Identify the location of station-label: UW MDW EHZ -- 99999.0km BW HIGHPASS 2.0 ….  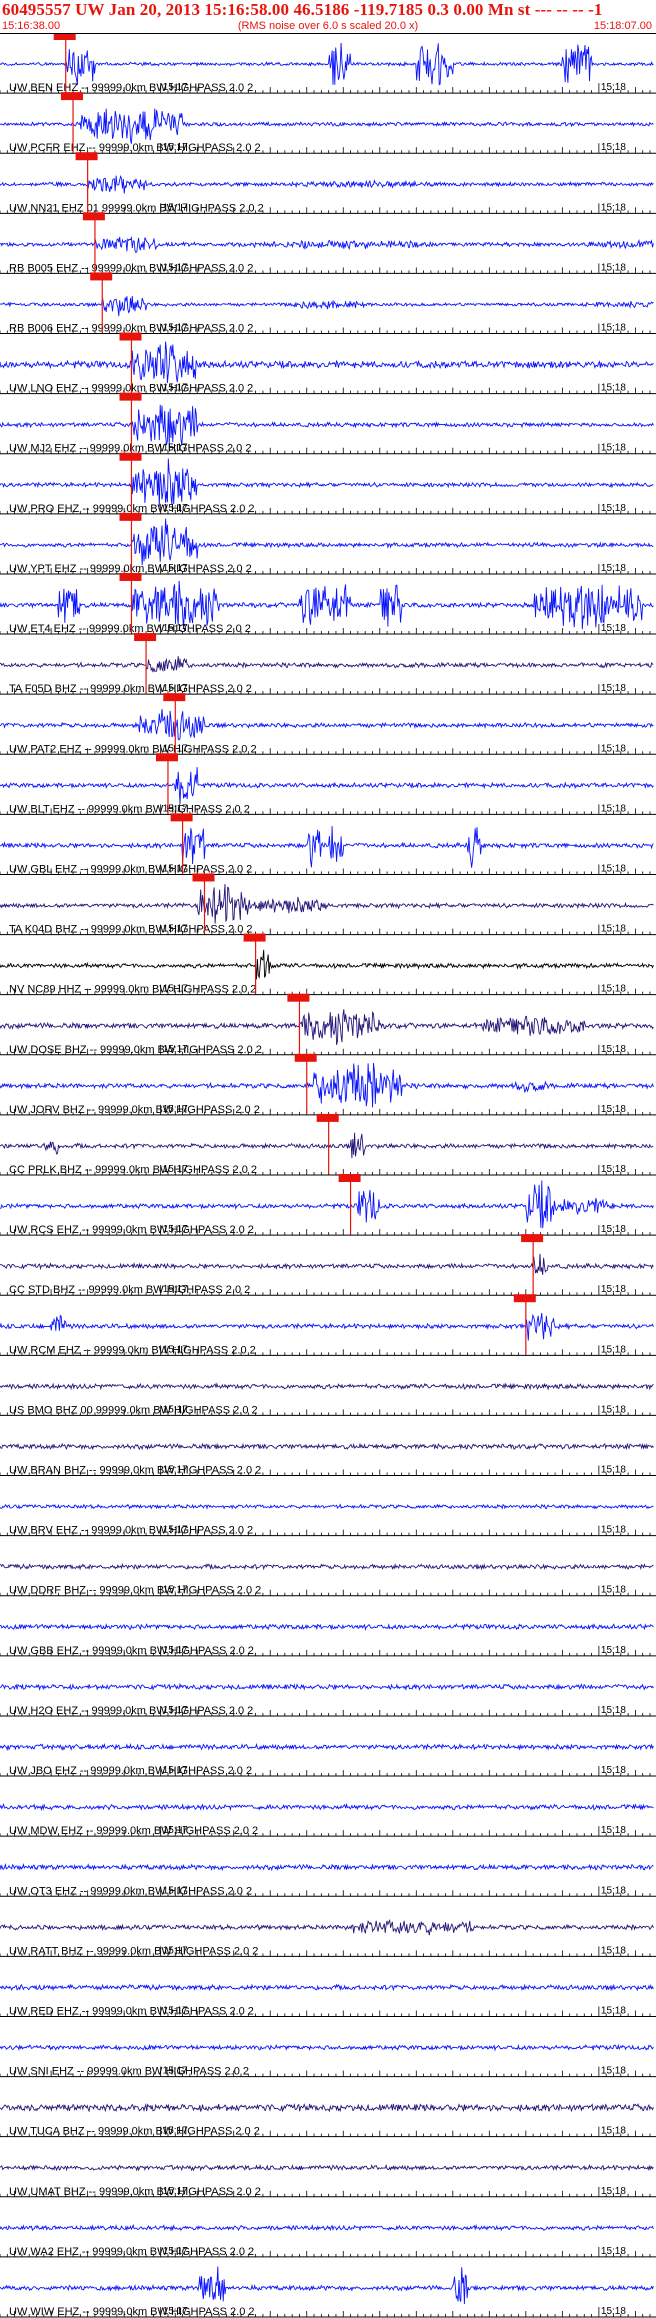
(133, 1831).